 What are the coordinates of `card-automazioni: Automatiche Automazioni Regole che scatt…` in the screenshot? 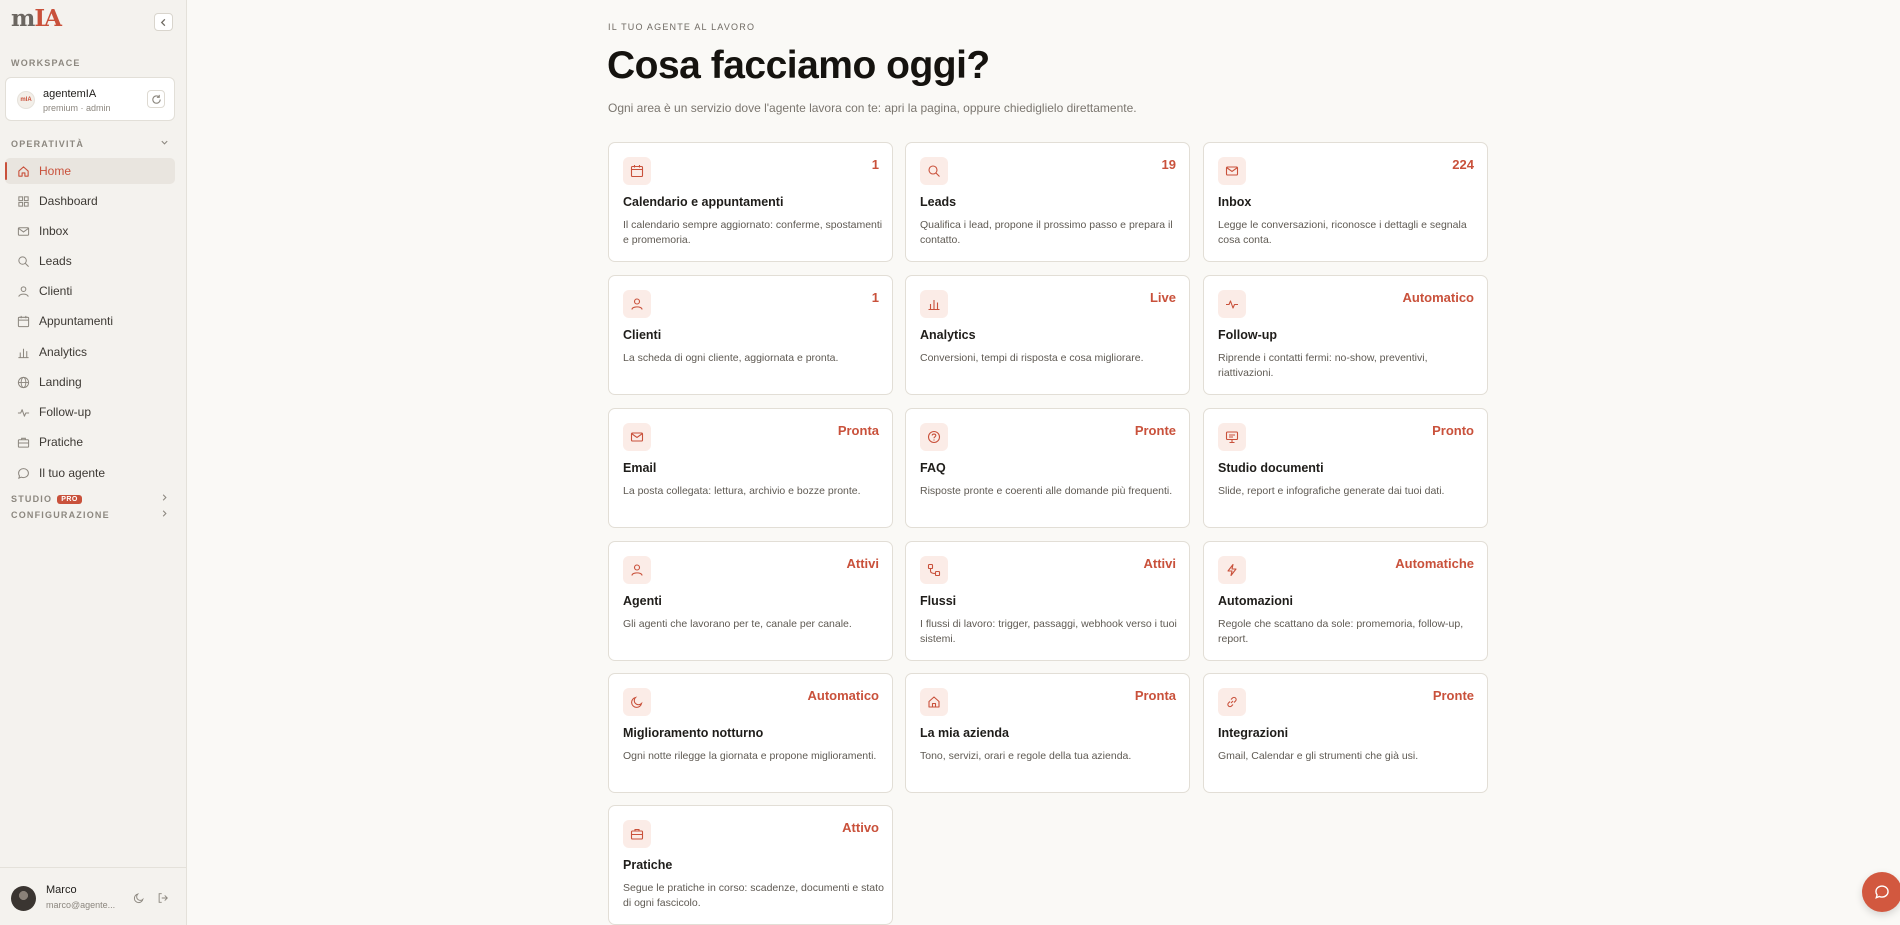 It's located at (1345, 601).